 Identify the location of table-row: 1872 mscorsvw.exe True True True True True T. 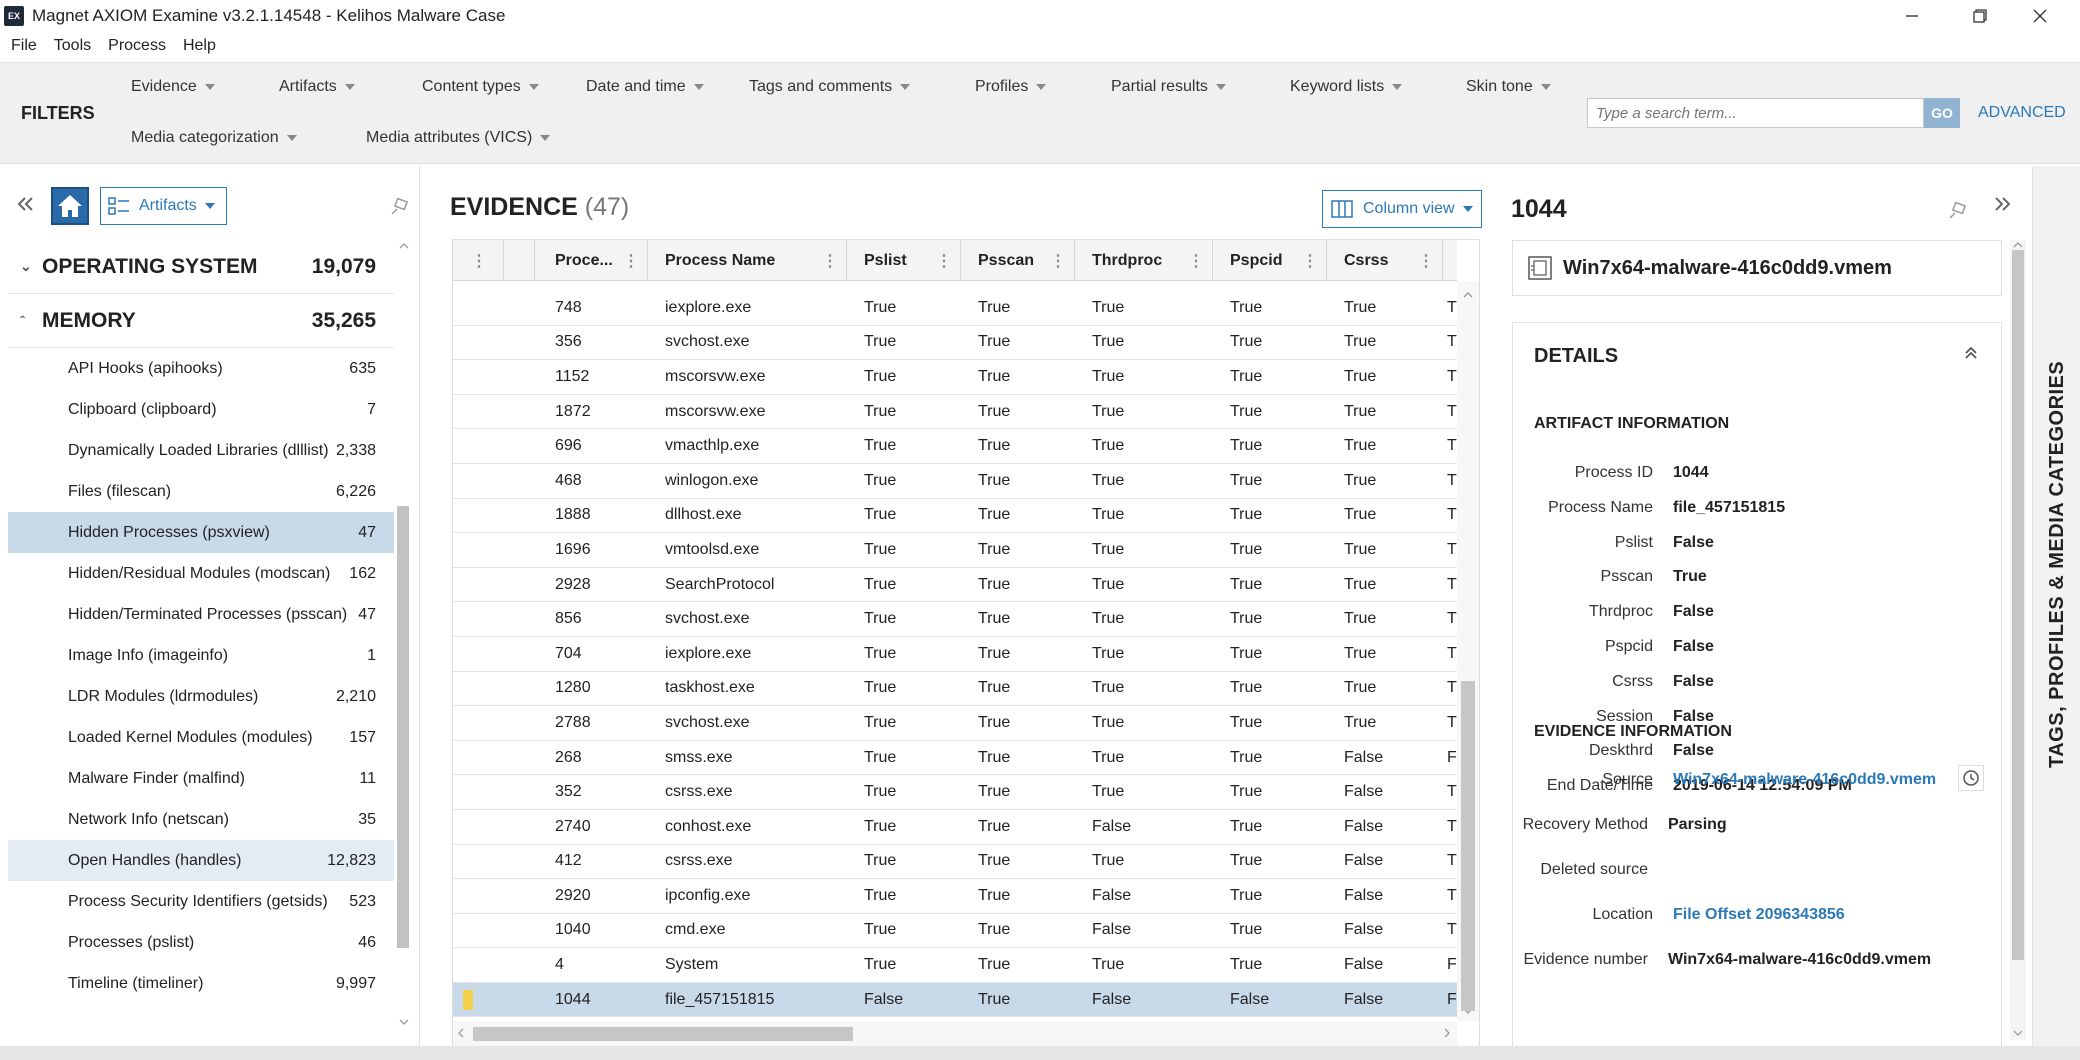
(955, 412).